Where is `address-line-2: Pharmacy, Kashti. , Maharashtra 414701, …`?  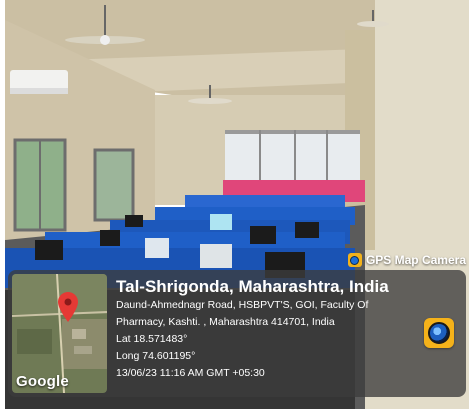 address-line-2: Pharmacy, Kashti. , Maharashtra 414701, … is located at coordinates (225, 322).